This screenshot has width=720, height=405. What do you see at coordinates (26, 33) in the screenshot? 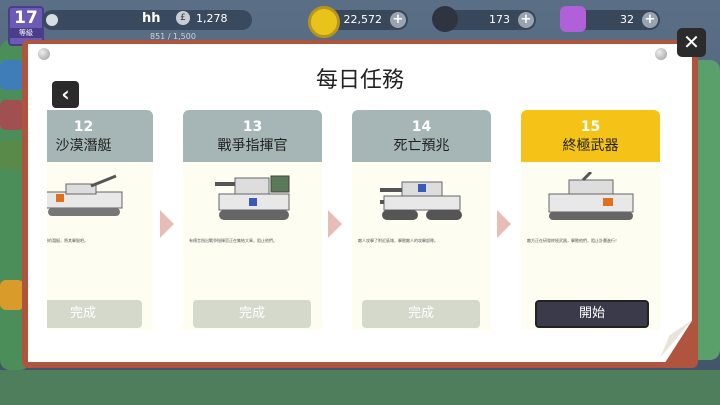
I see `level-label: 等級` at bounding box center [26, 33].